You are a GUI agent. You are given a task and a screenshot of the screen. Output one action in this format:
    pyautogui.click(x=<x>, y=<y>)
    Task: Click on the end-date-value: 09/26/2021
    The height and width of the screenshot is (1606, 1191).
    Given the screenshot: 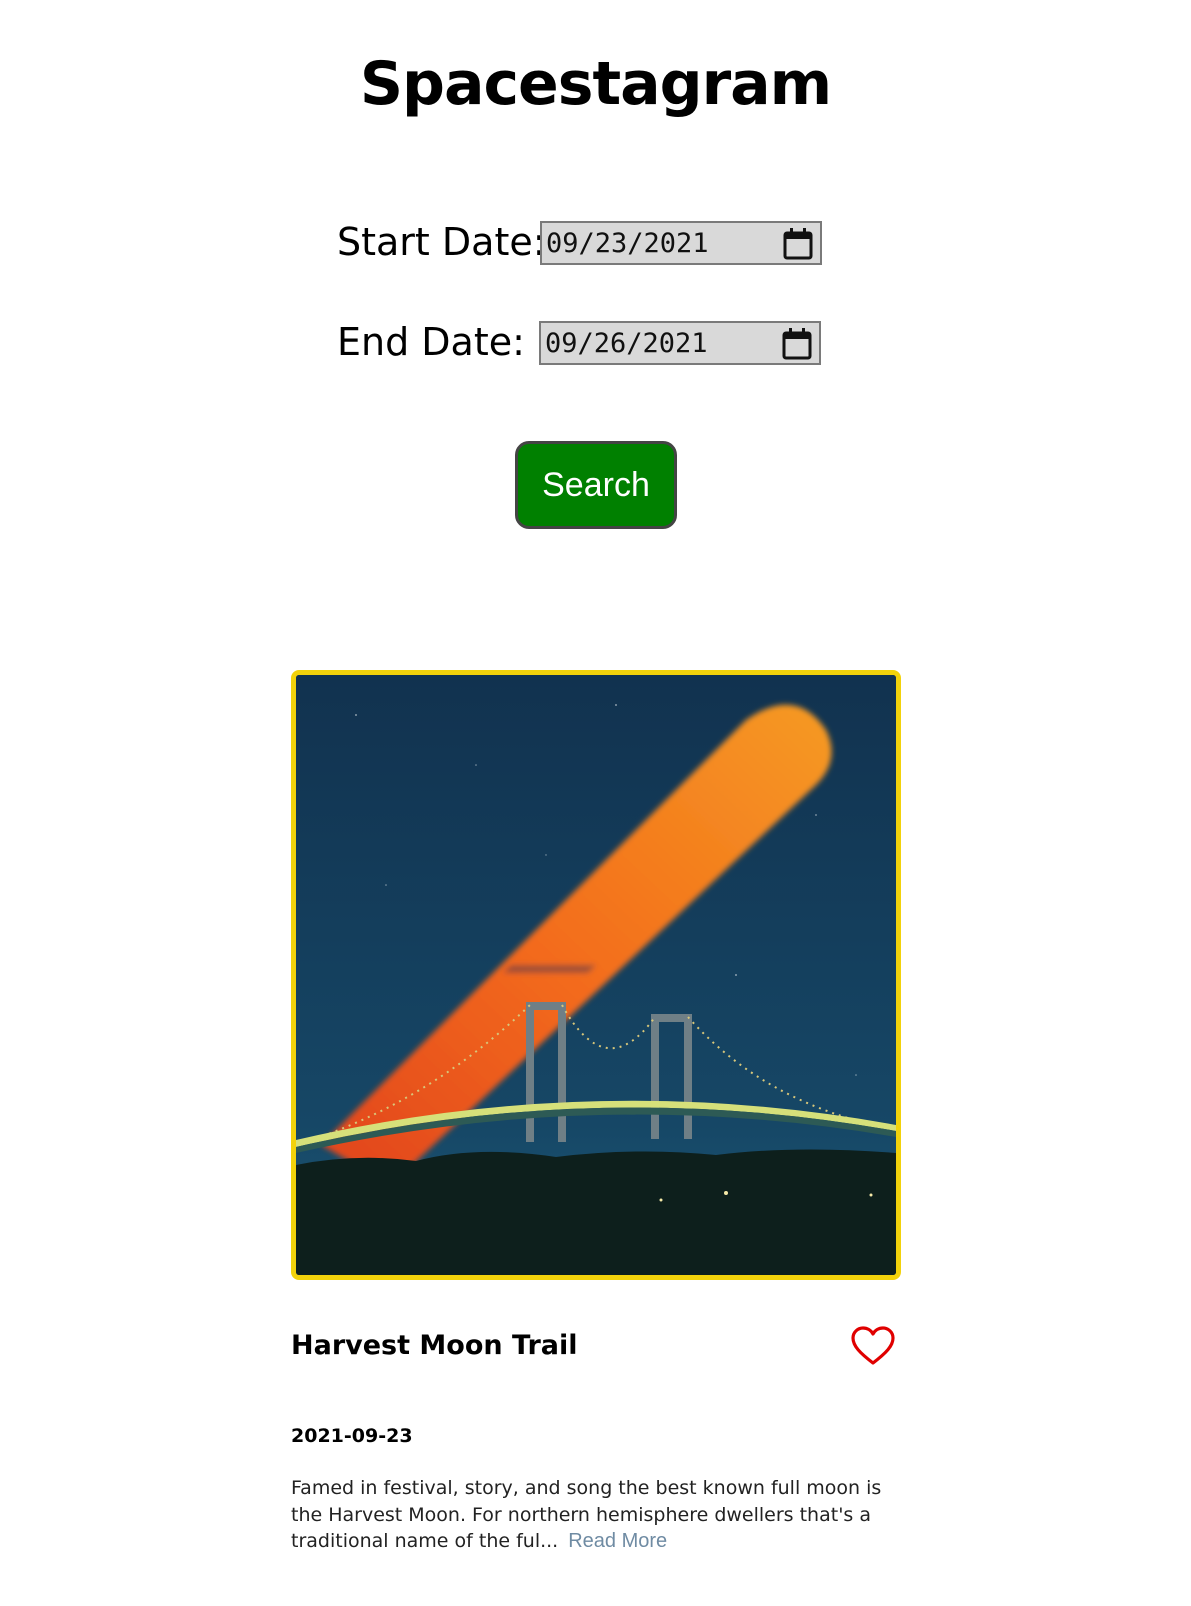 What is the action you would take?
    pyautogui.click(x=626, y=343)
    